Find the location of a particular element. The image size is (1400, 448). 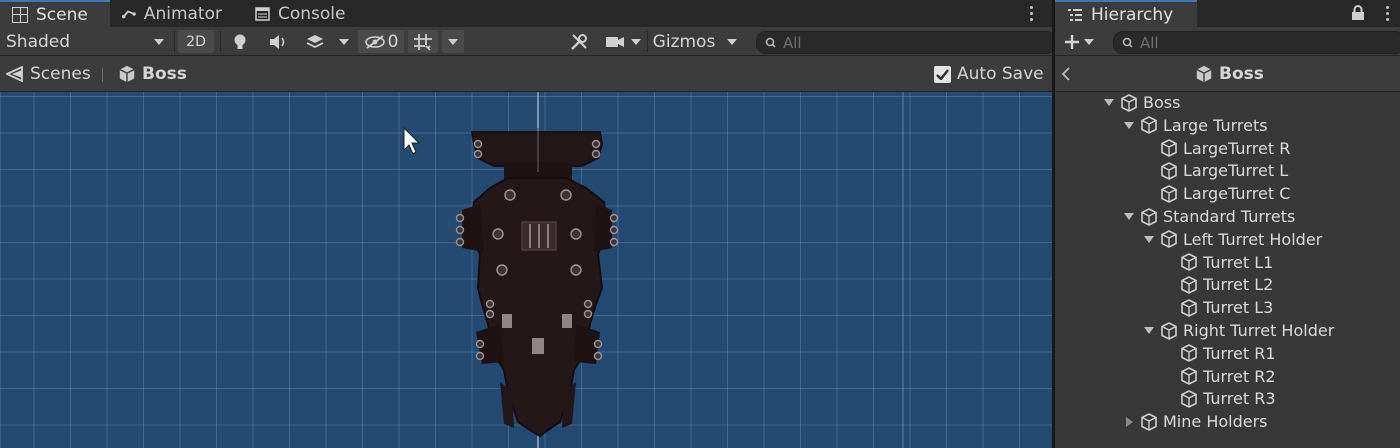

hierarchy-item: Left Turret Holder is located at coordinates (1227, 239).